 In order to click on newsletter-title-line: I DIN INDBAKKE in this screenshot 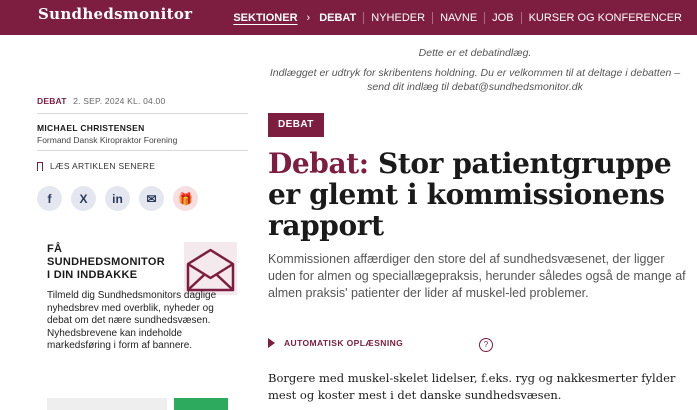, I will do `click(92, 275)`.